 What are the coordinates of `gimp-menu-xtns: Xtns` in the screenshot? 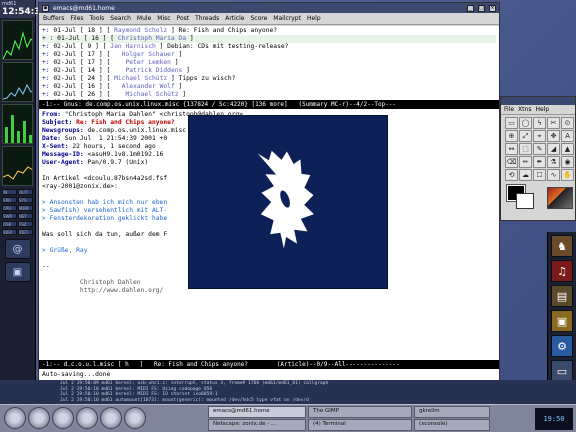 It's located at (524, 109).